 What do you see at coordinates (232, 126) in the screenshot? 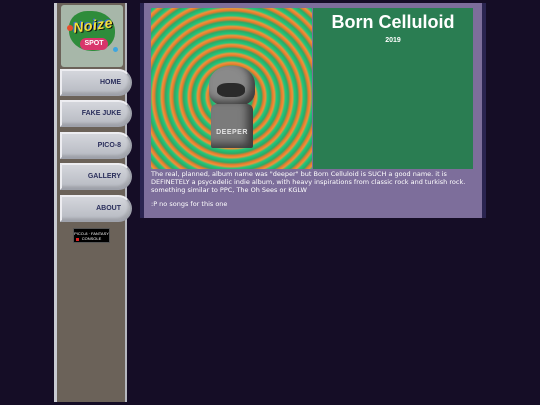
I see `statue-base` at bounding box center [232, 126].